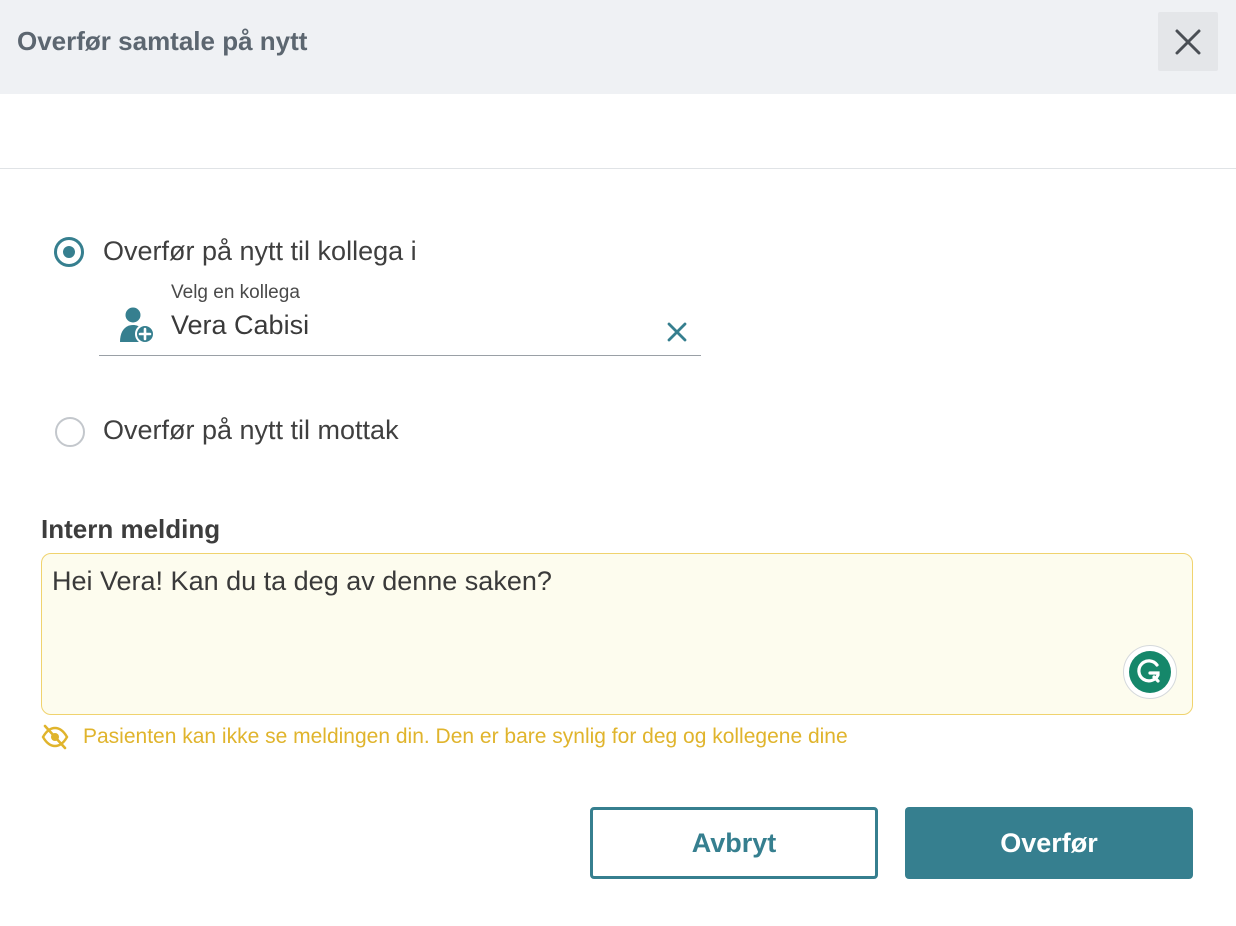 The height and width of the screenshot is (926, 1236). What do you see at coordinates (70, 432) in the screenshot?
I see `radio-reception` at bounding box center [70, 432].